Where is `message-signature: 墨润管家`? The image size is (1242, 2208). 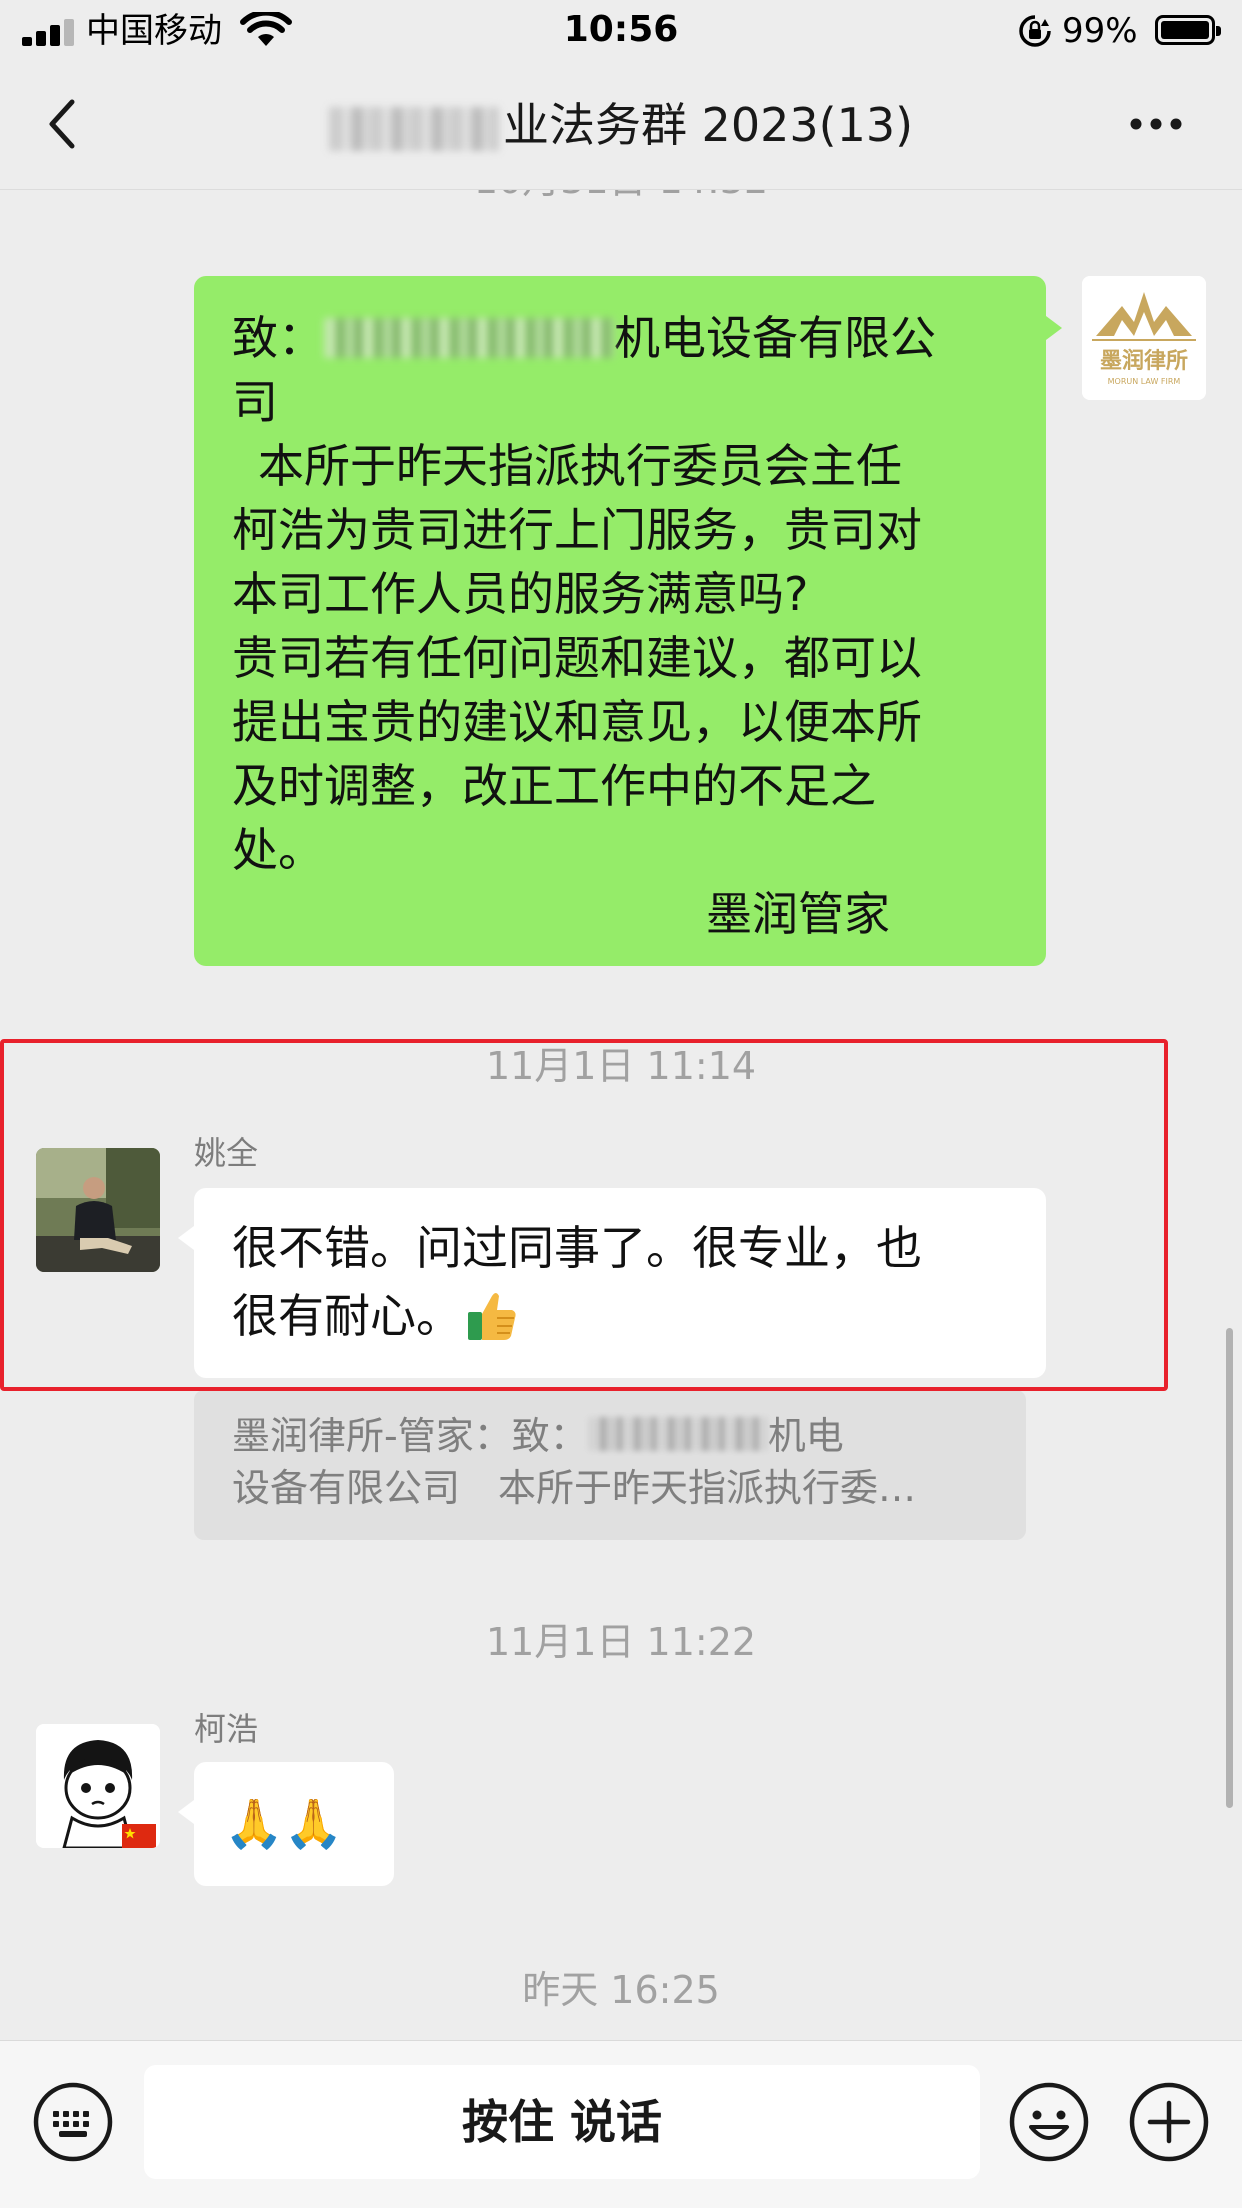 message-signature: 墨润管家 is located at coordinates (798, 914).